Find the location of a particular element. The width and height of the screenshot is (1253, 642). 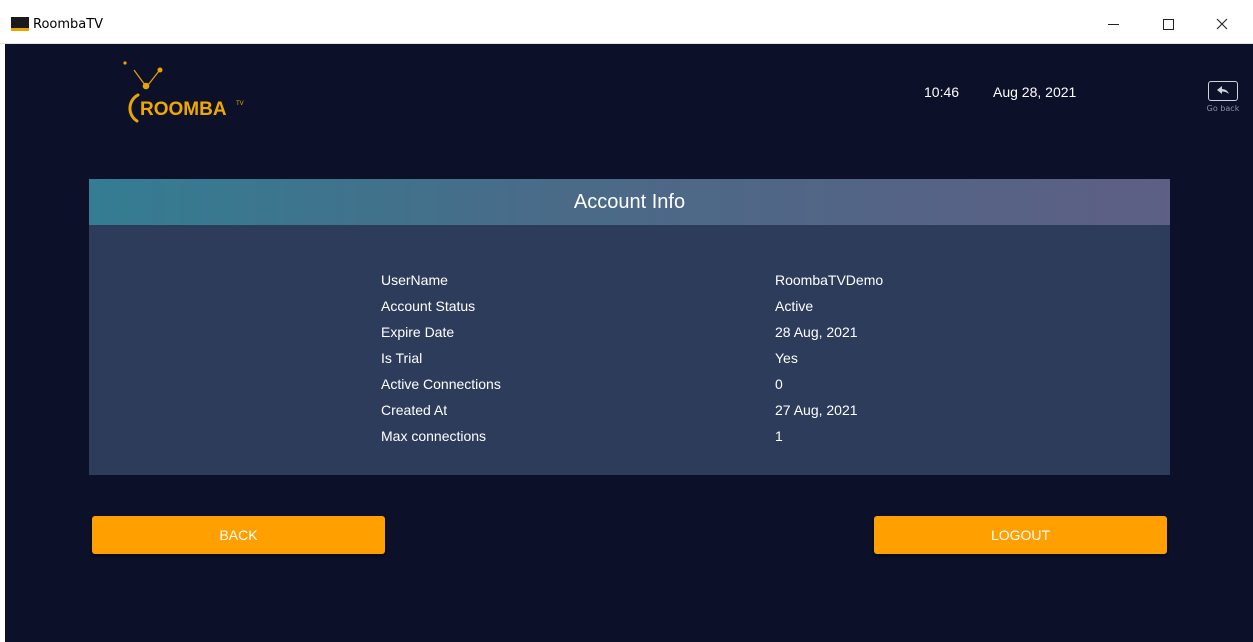

info-row-expire-date: Expire Date 28 Aug, 2021 is located at coordinates (678, 332).